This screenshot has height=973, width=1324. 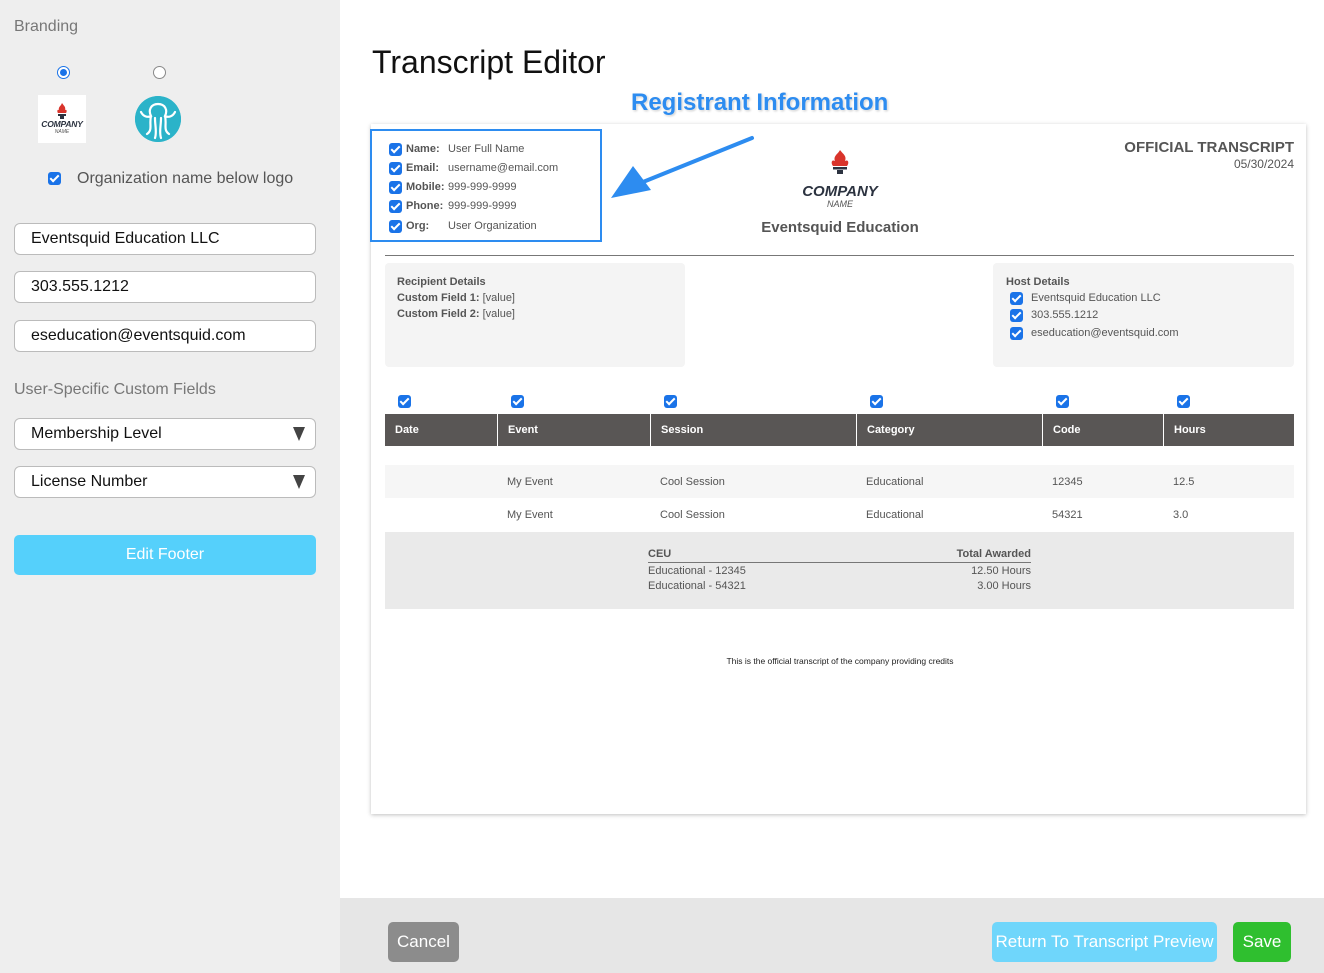 I want to click on cell-code: 54321, so click(x=1067, y=514).